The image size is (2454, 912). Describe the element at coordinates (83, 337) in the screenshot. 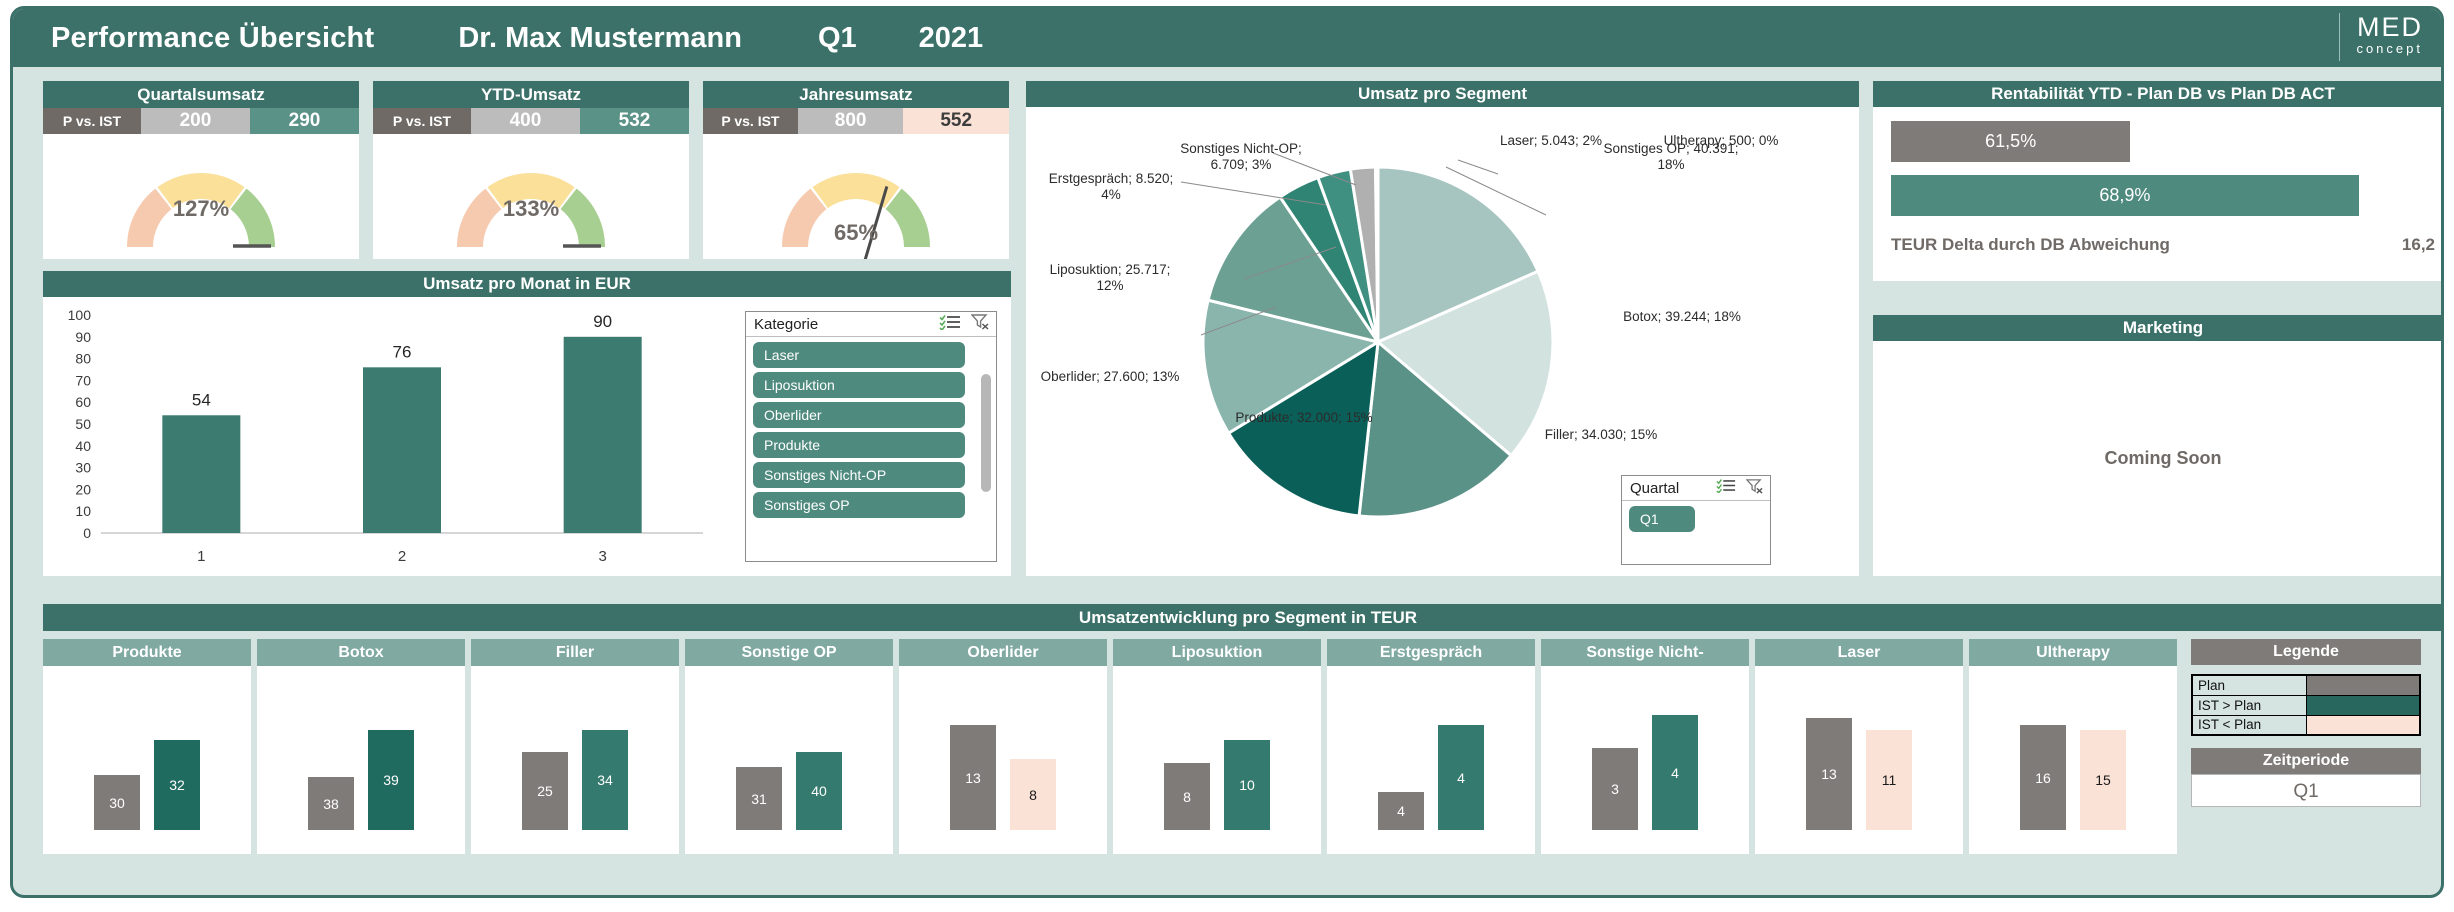

I see `svg-text: 90` at that location.